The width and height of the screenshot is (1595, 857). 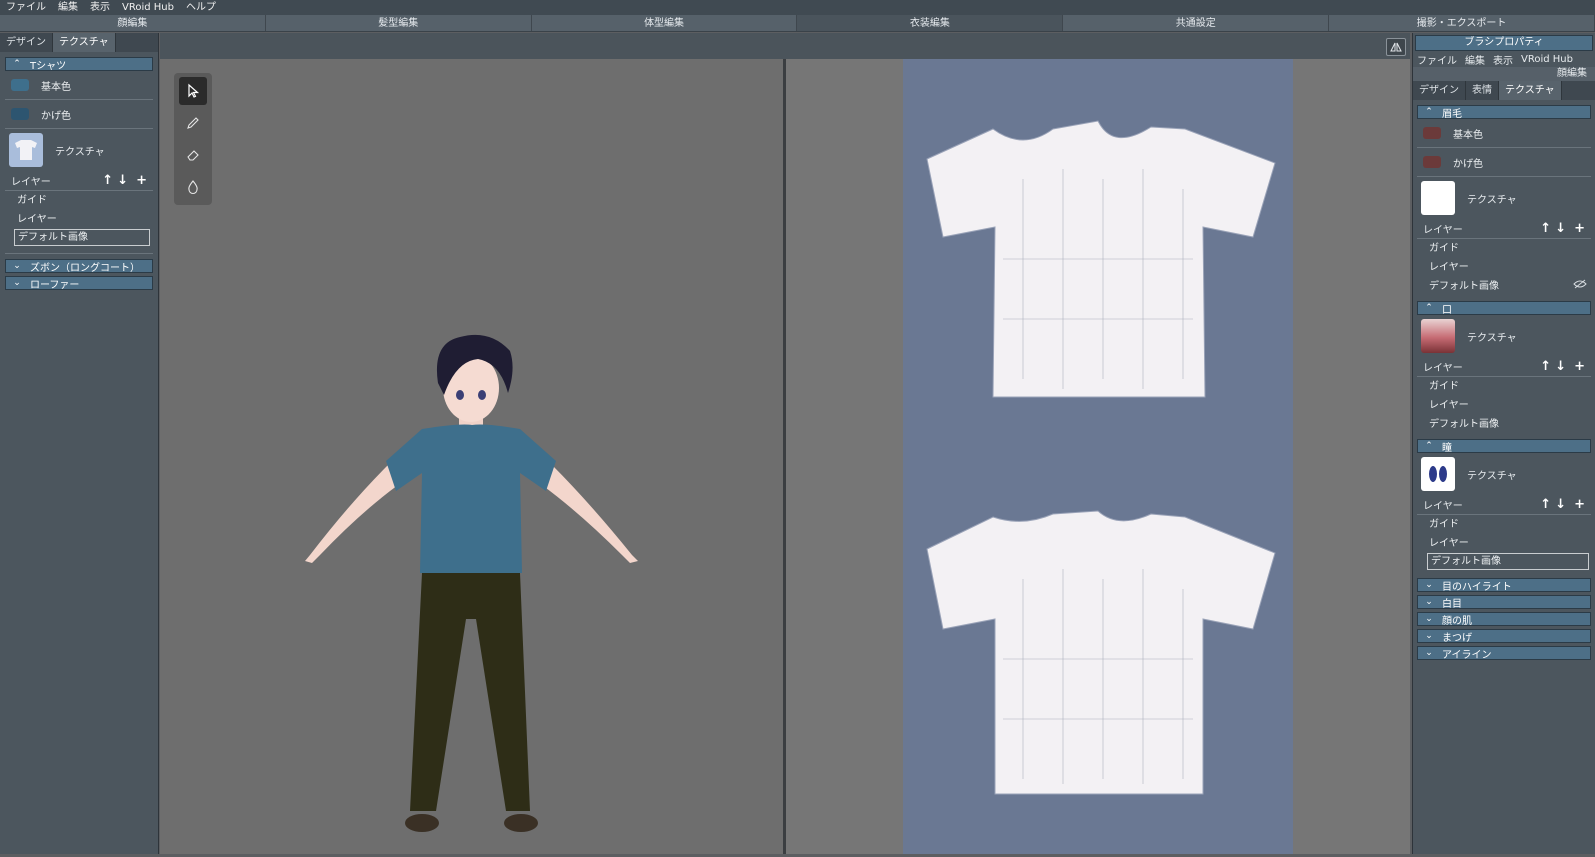 I want to click on tab-common-settings: 共通設定, so click(x=1196, y=23).